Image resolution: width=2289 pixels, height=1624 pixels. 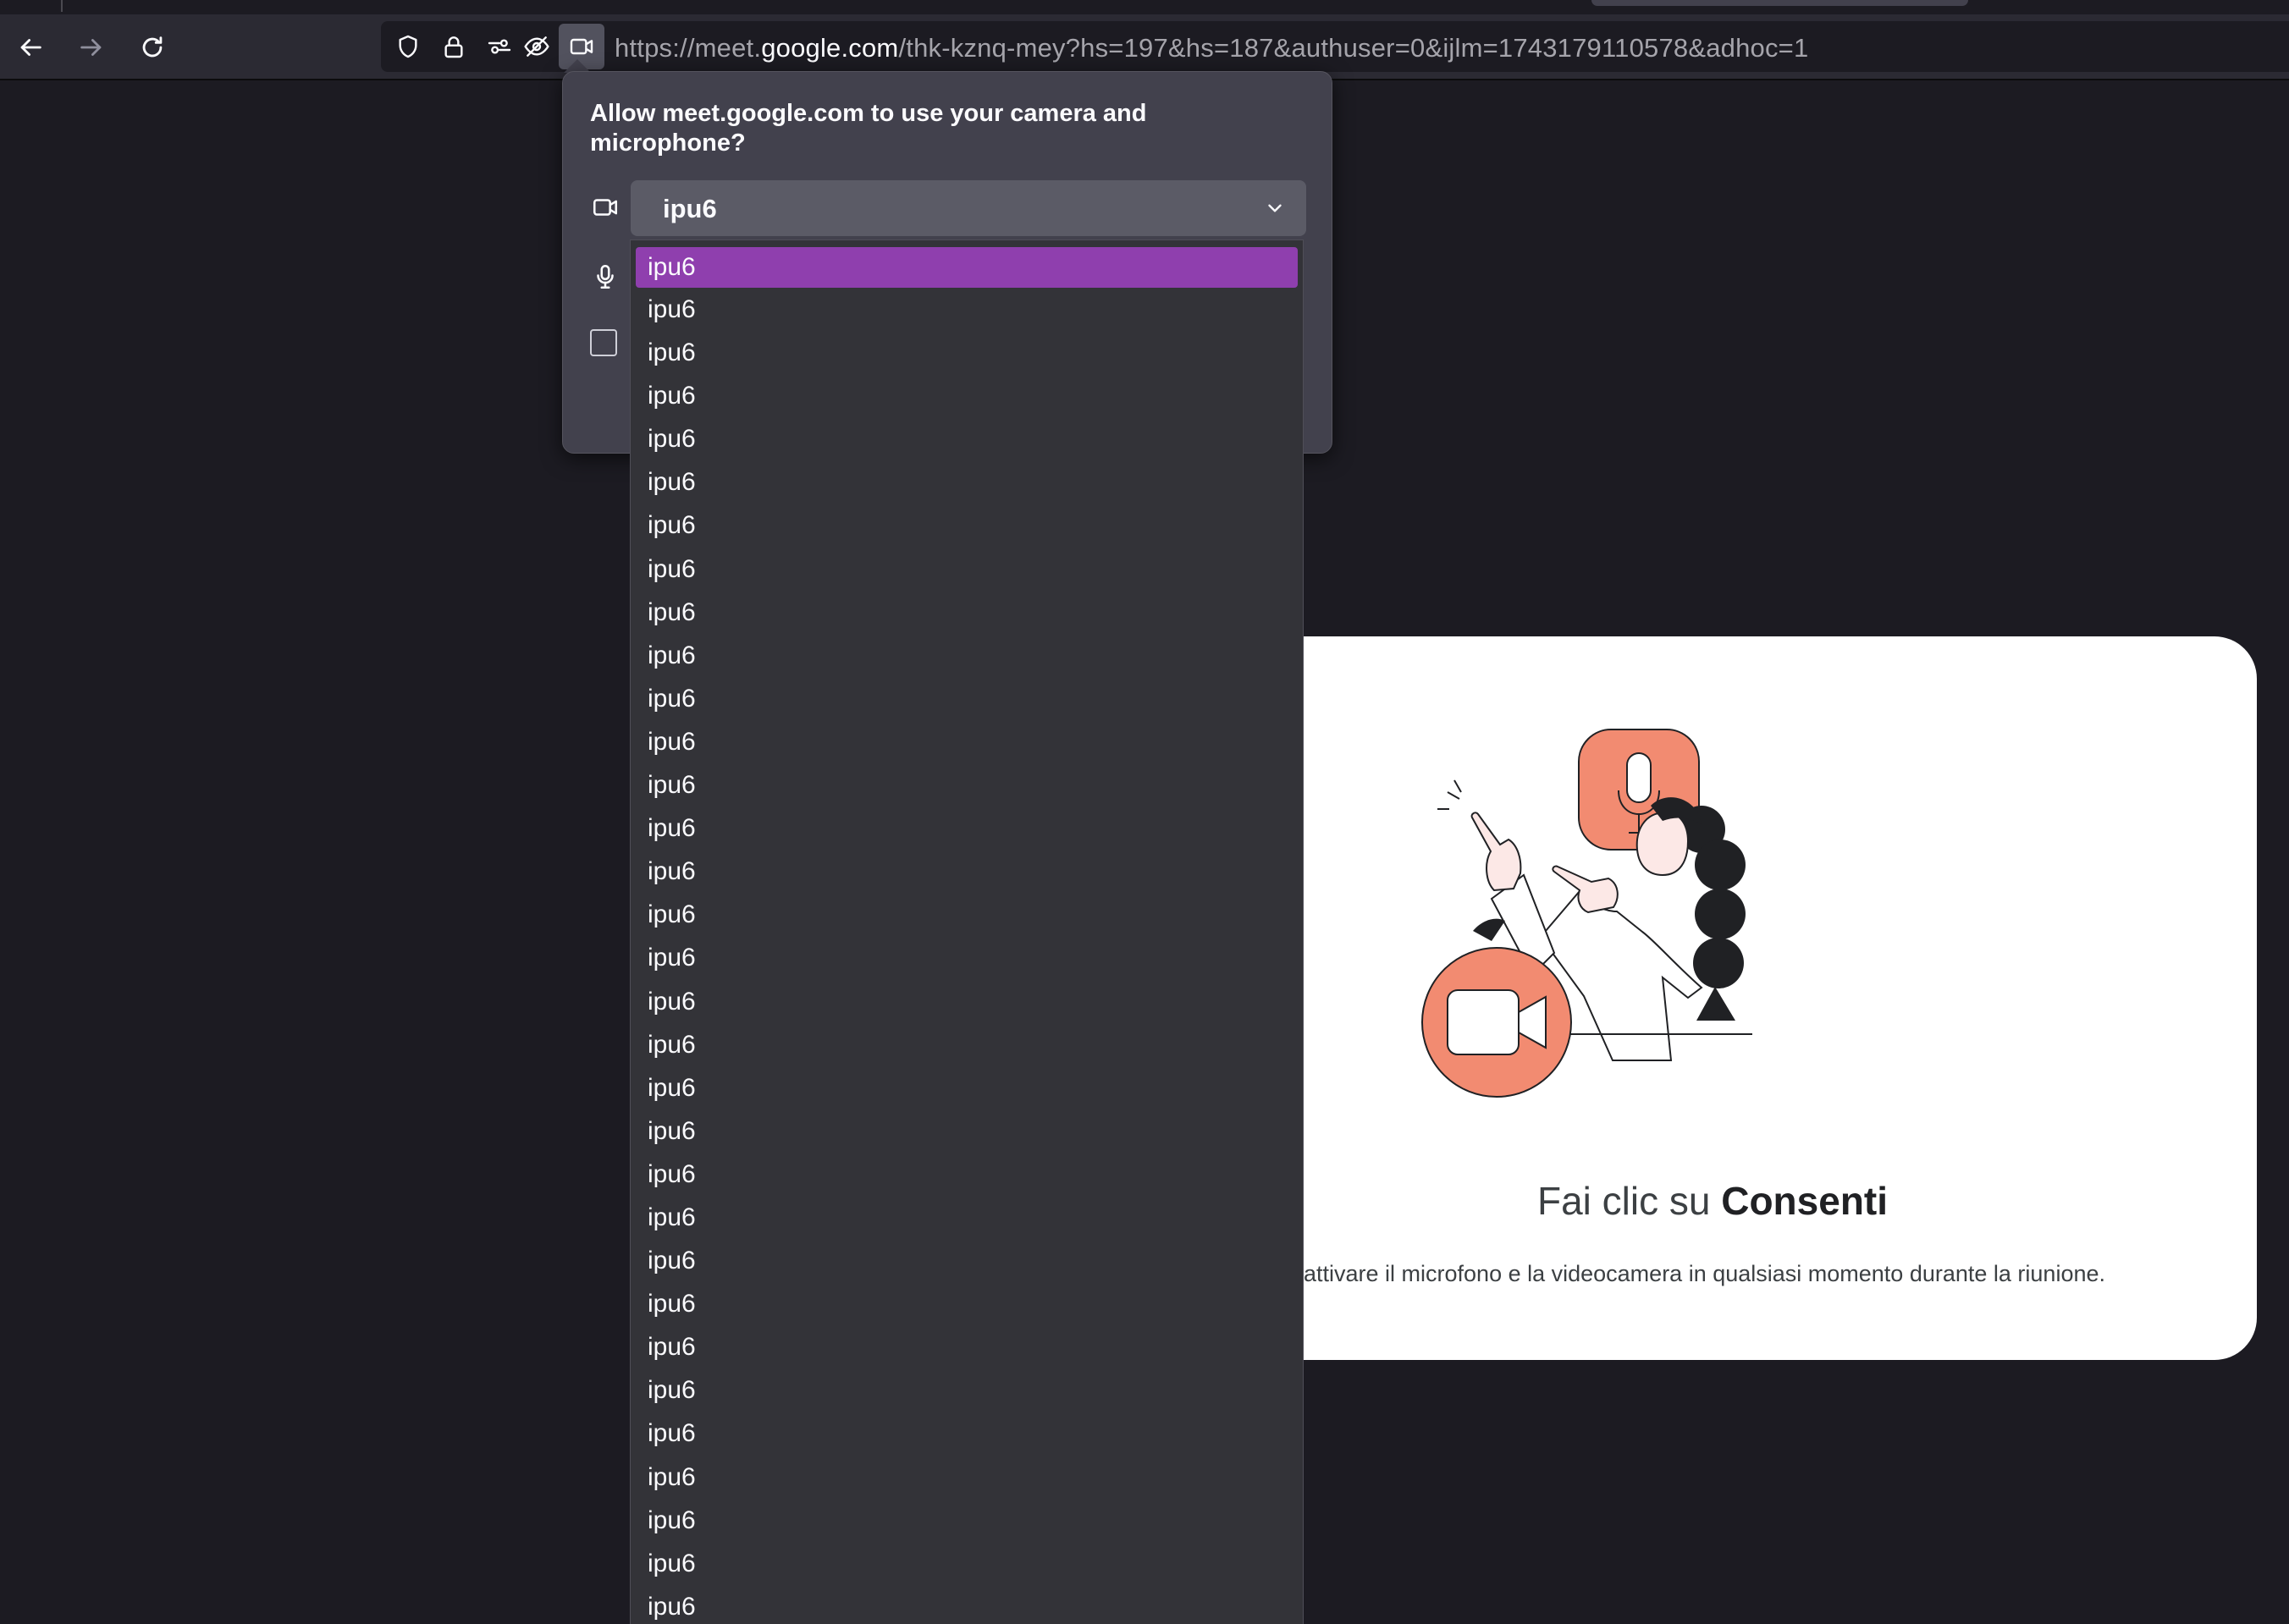 I want to click on camera-row-icon-wrap, so click(x=605, y=207).